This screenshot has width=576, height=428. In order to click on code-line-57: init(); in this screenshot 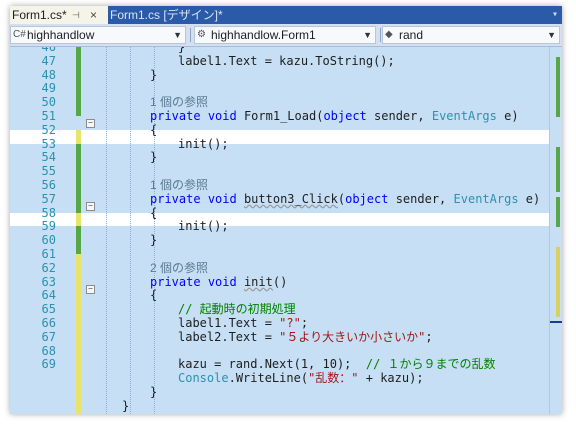, I will do `click(203, 226)`.